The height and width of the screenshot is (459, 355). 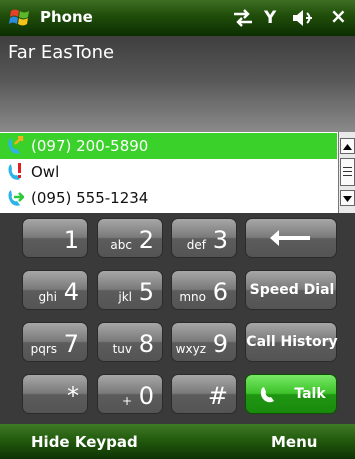 I want to click on key-5: jkl 5, so click(x=130, y=290).